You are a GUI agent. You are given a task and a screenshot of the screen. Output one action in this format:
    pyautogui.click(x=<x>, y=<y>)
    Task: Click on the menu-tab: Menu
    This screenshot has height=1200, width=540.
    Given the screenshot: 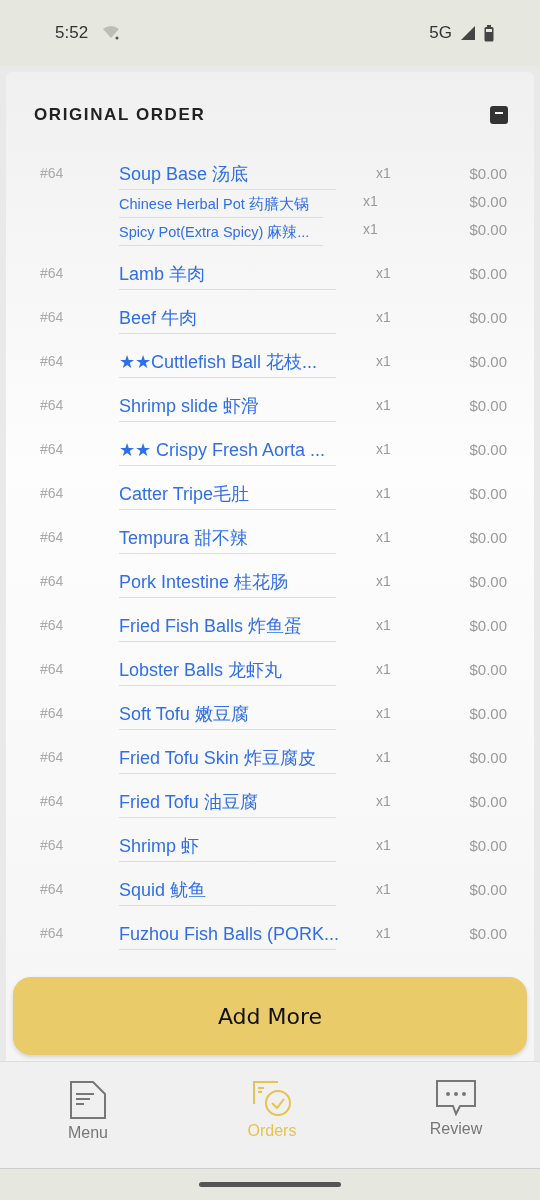 What is the action you would take?
    pyautogui.click(x=88, y=1115)
    